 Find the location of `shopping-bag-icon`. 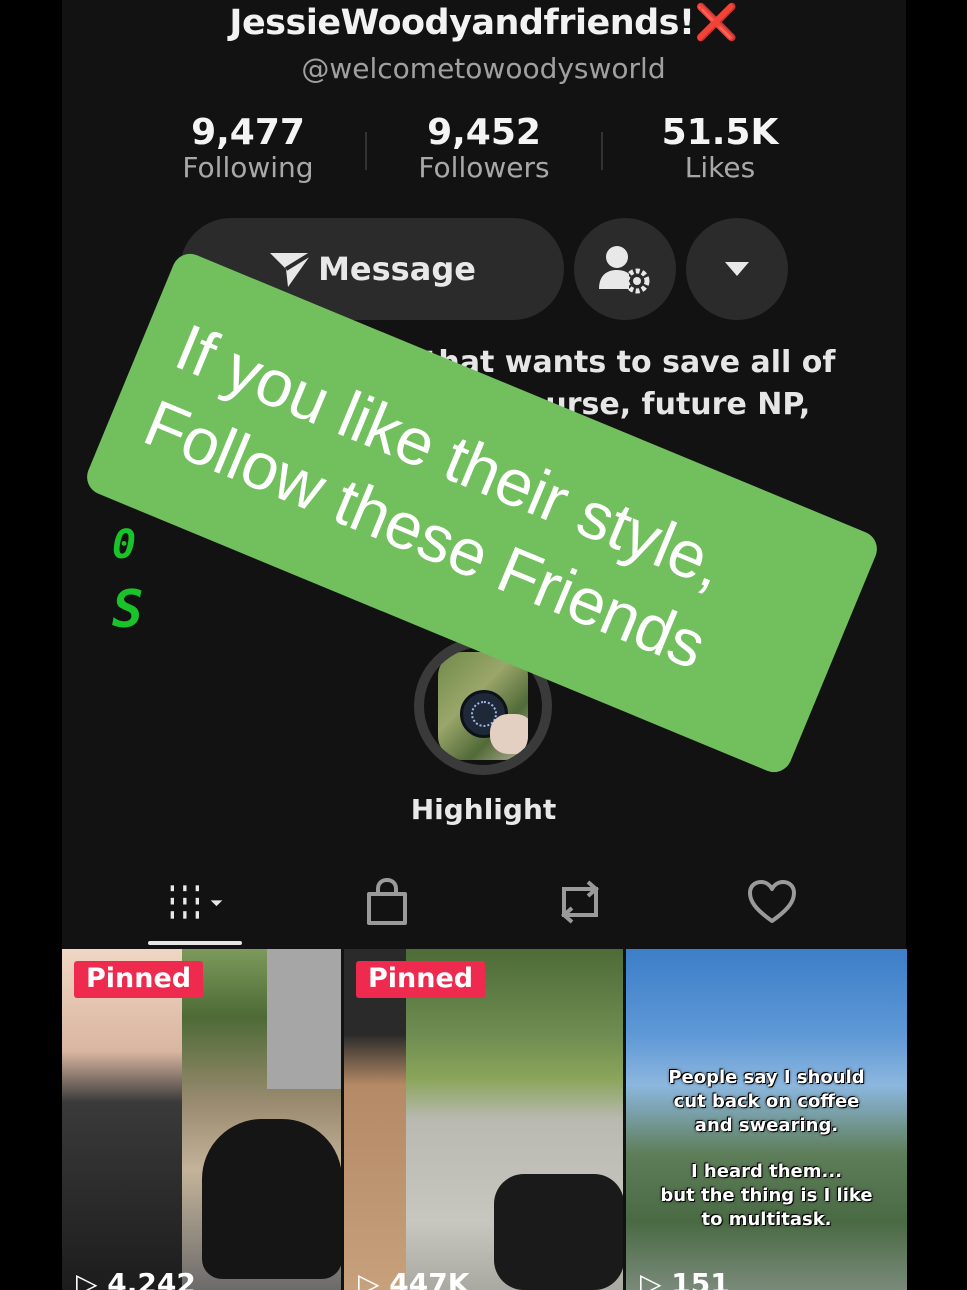

shopping-bag-icon is located at coordinates (387, 901).